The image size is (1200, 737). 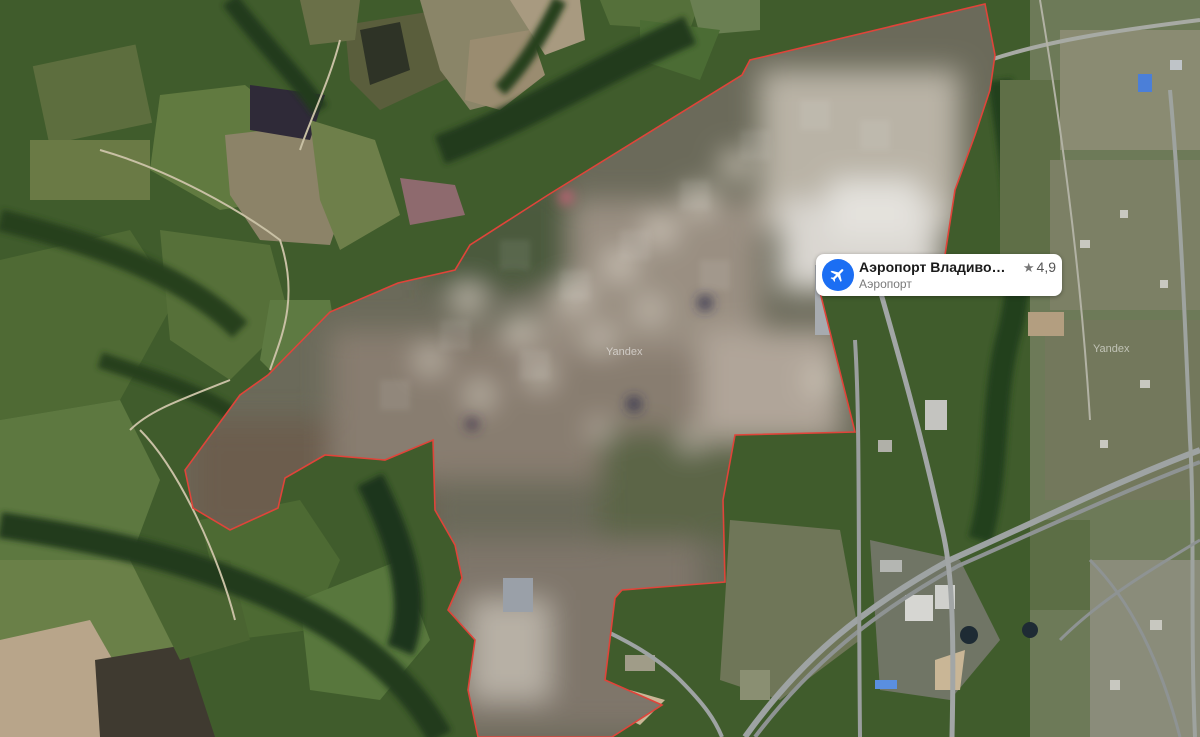 I want to click on star-icon: ★, so click(x=1028, y=267).